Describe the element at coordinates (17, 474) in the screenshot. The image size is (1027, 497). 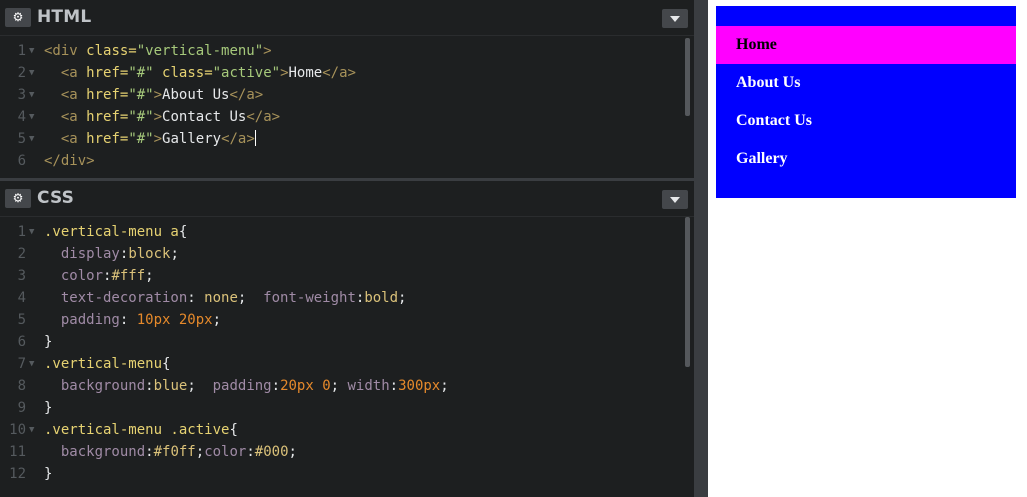
I see `line-number: 12` at that location.